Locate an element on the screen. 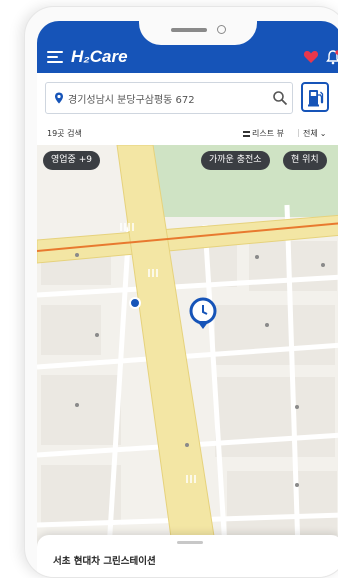 The height and width of the screenshot is (578, 338). list-view-toggle: 리스트 뷰 is located at coordinates (263, 133).